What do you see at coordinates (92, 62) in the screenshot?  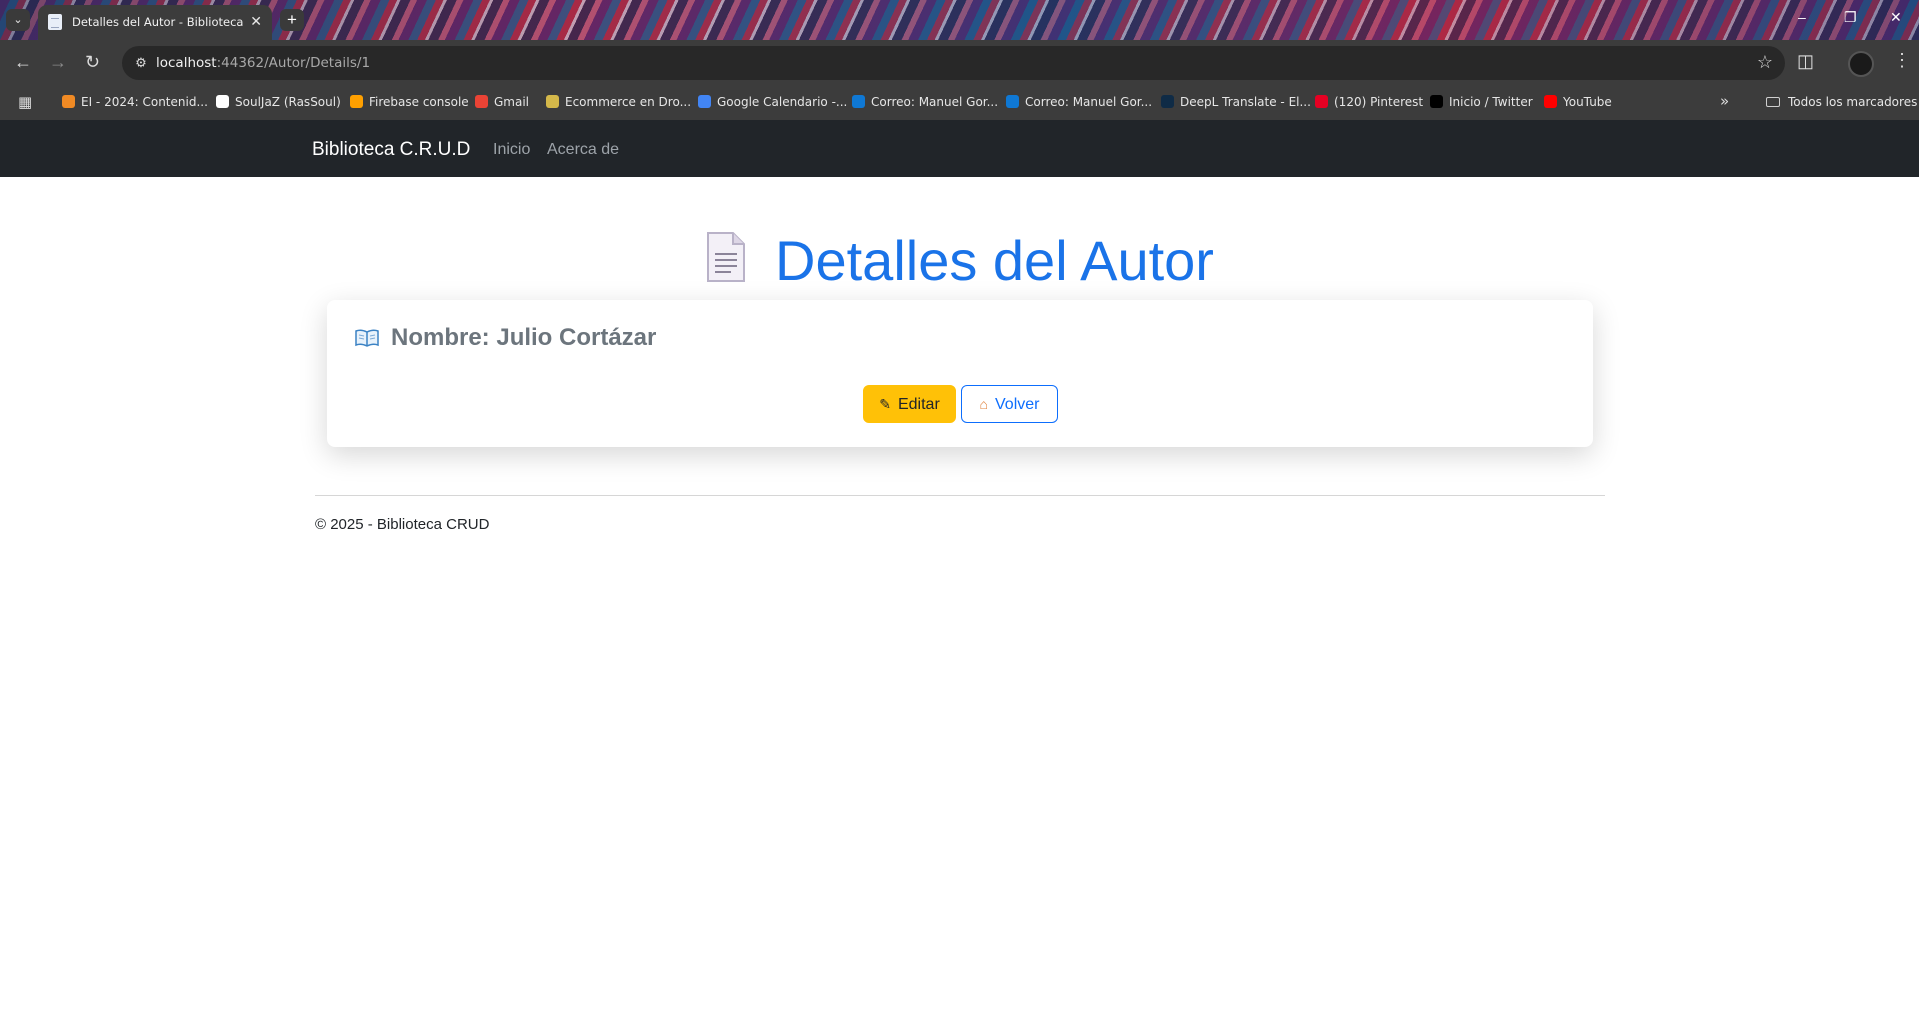 I see `reload-icon: ↻` at bounding box center [92, 62].